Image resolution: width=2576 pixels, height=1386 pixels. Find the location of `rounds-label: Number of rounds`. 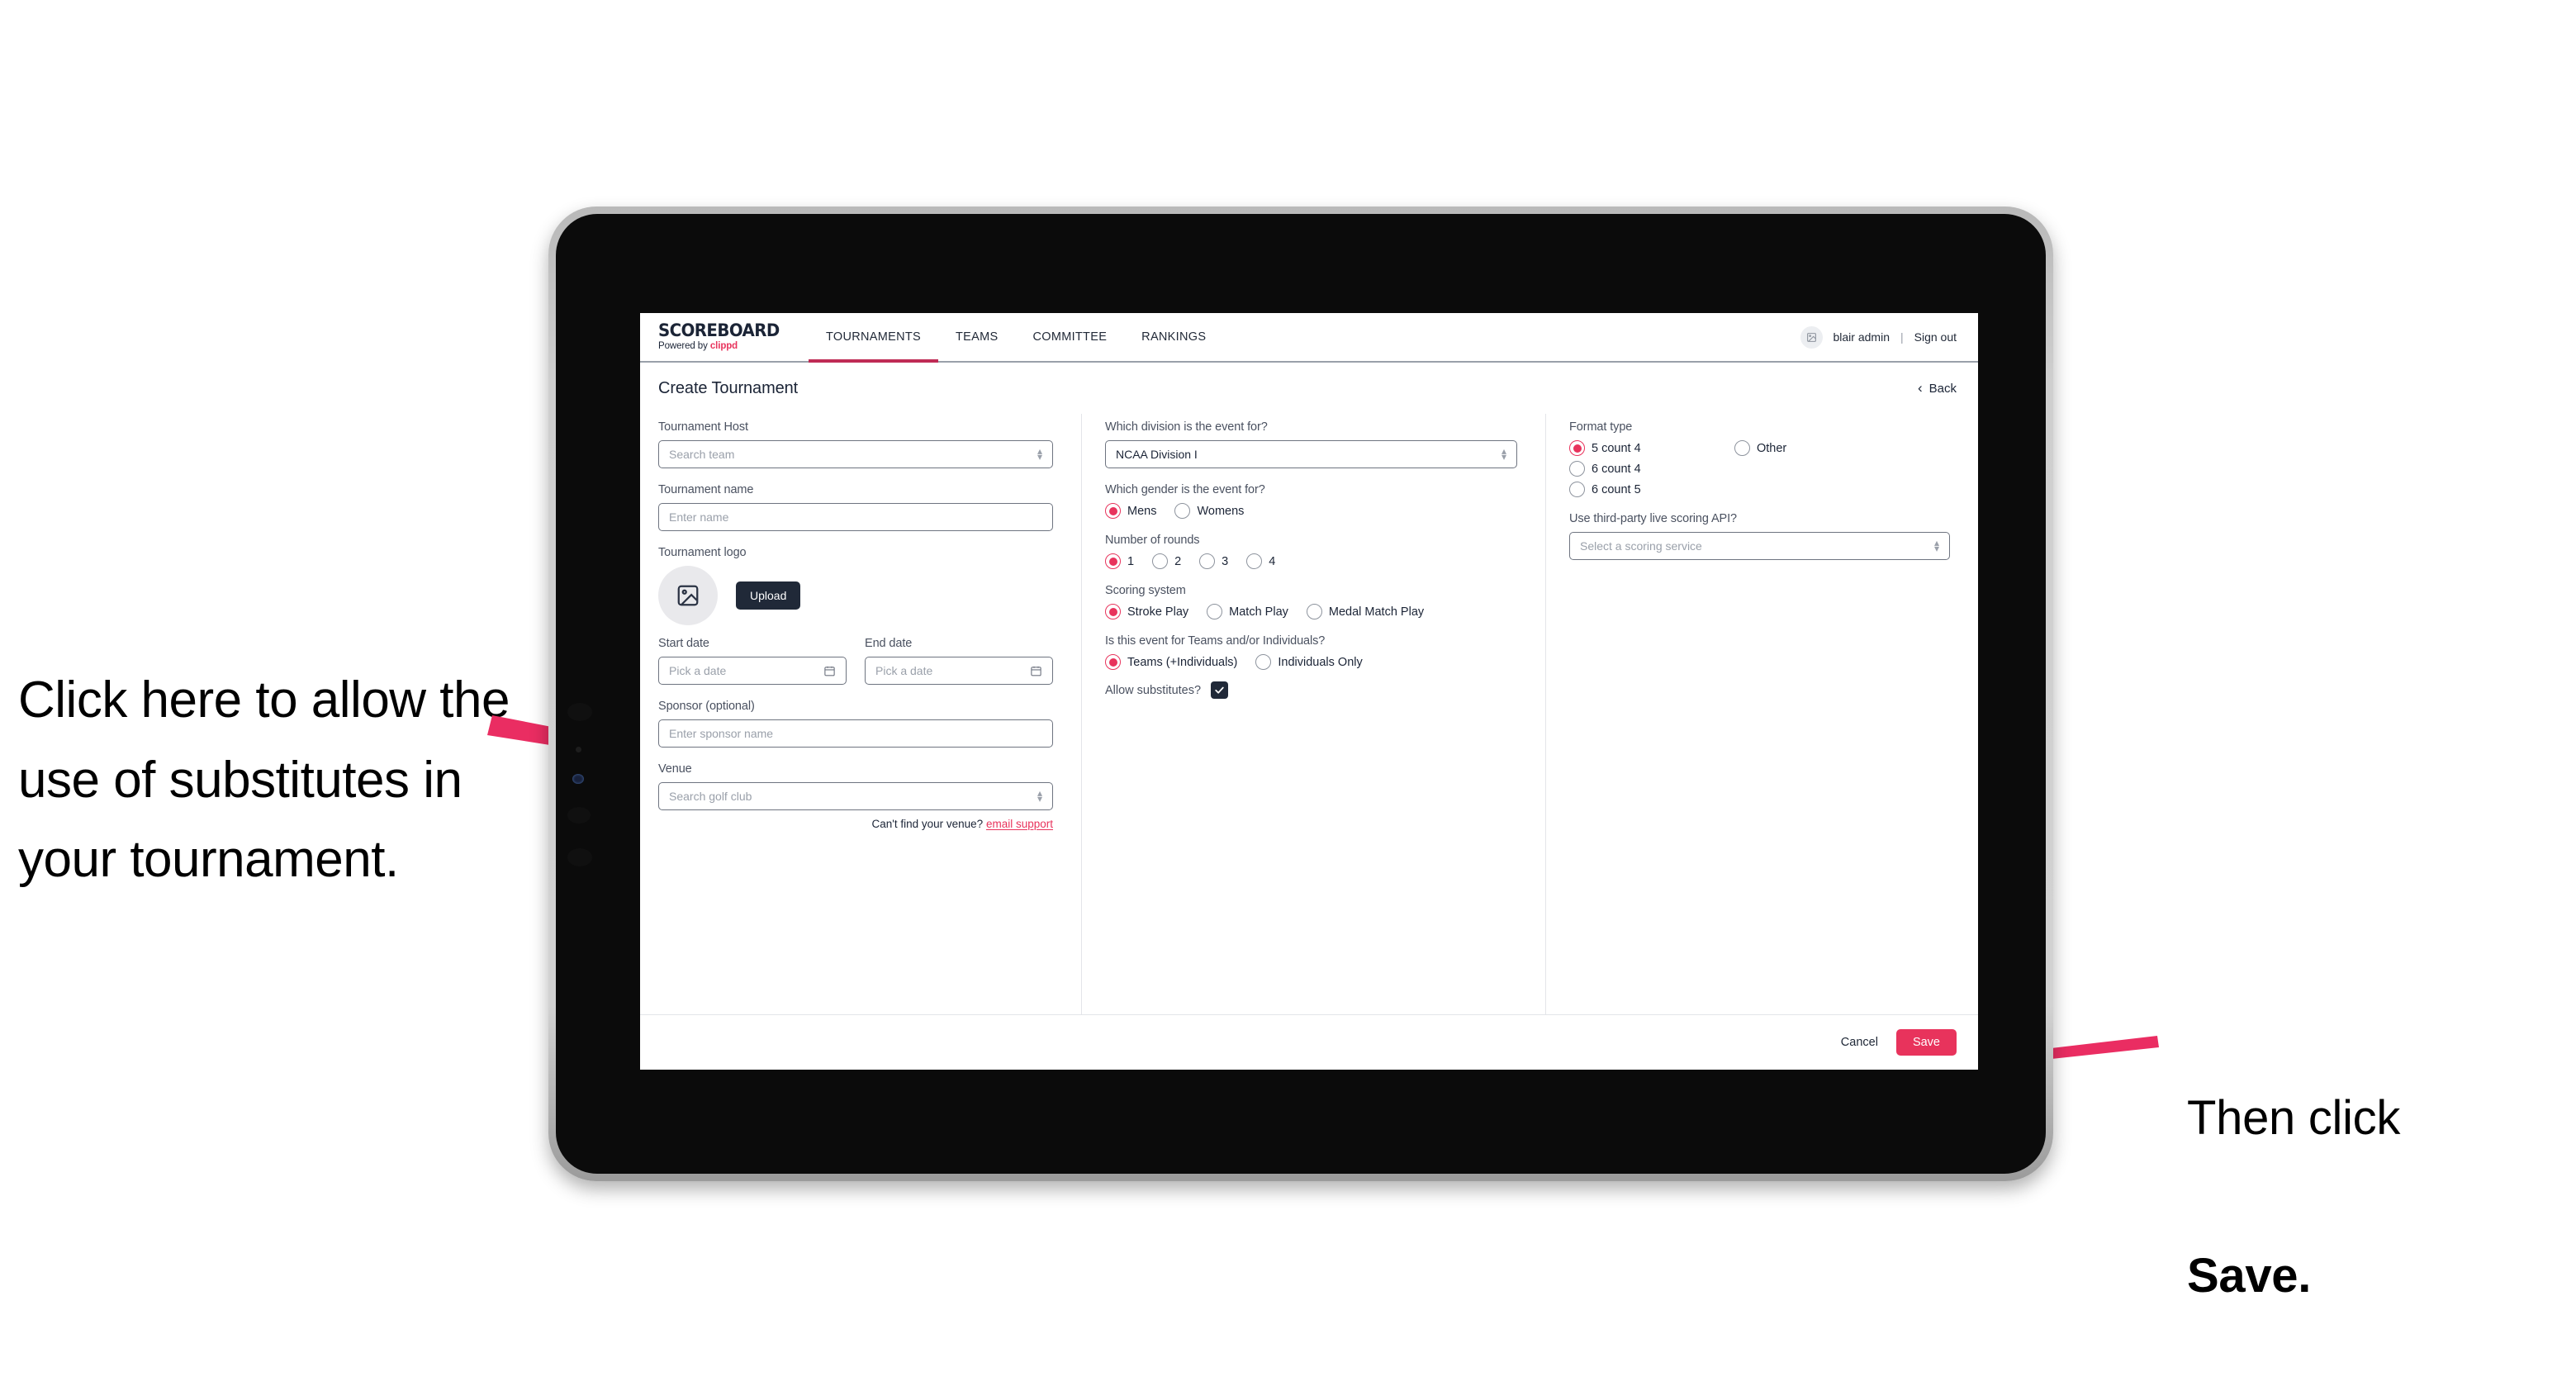

rounds-label: Number of rounds is located at coordinates (1152, 540).